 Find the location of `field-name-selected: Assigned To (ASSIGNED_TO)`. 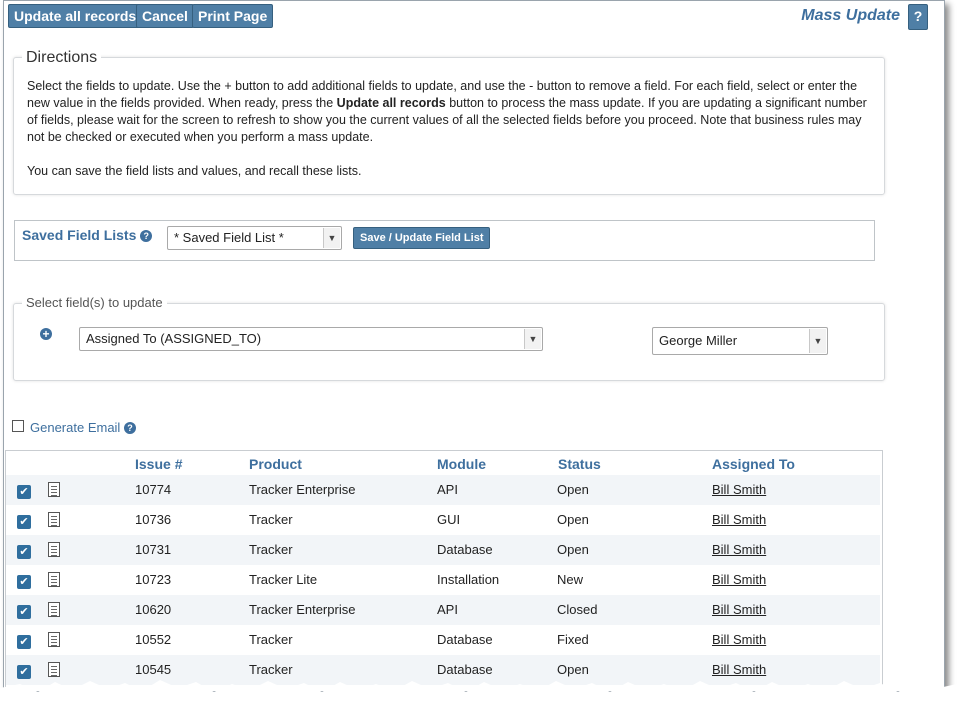

field-name-selected: Assigned To (ASSIGNED_TO) is located at coordinates (174, 338).